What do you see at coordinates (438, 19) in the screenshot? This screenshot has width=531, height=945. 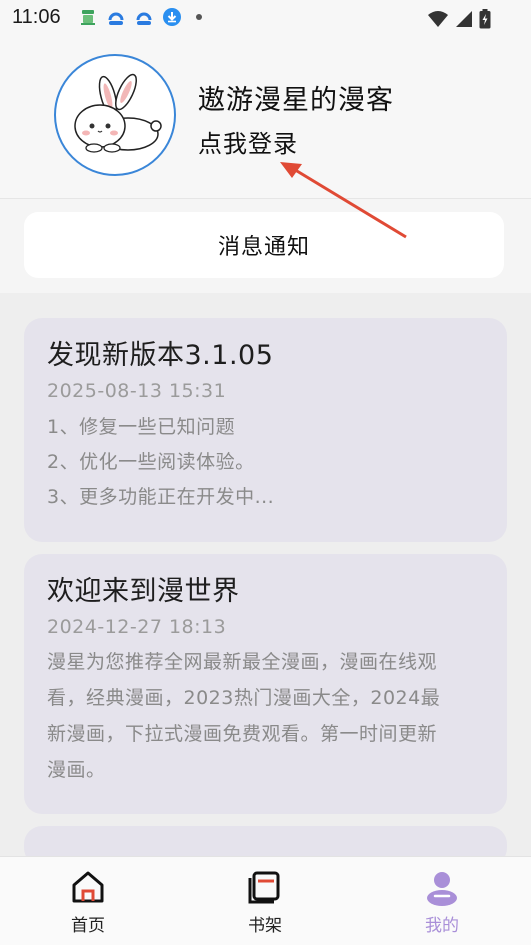 I see `wifi-icon` at bounding box center [438, 19].